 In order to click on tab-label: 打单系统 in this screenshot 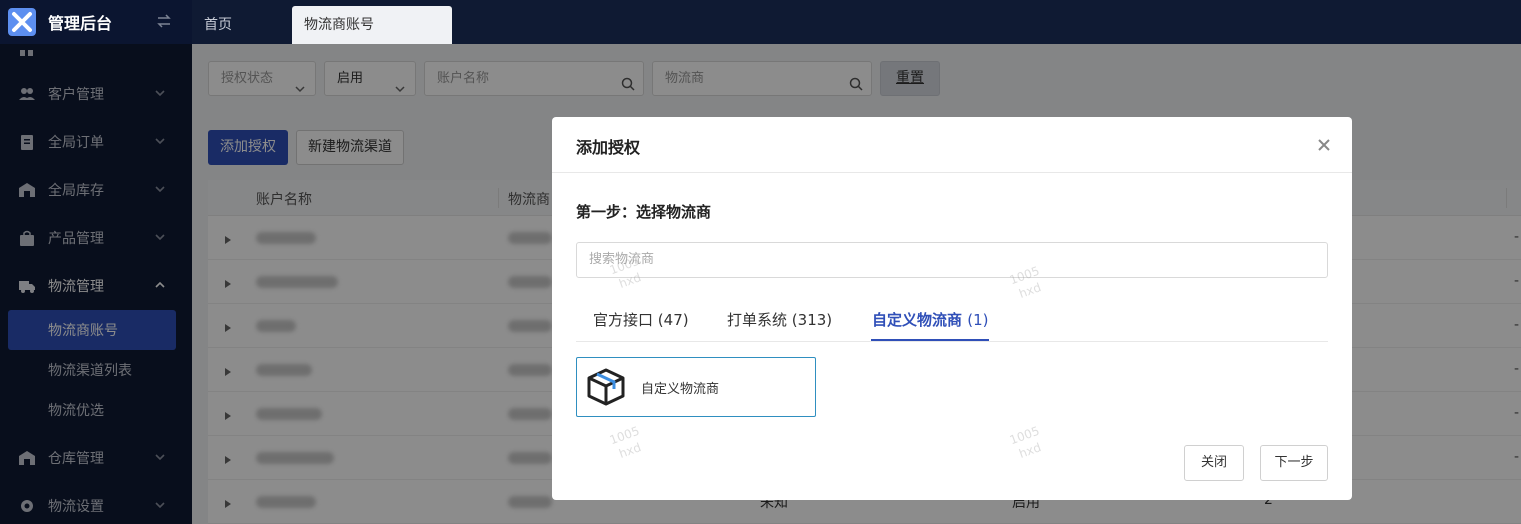, I will do `click(757, 320)`.